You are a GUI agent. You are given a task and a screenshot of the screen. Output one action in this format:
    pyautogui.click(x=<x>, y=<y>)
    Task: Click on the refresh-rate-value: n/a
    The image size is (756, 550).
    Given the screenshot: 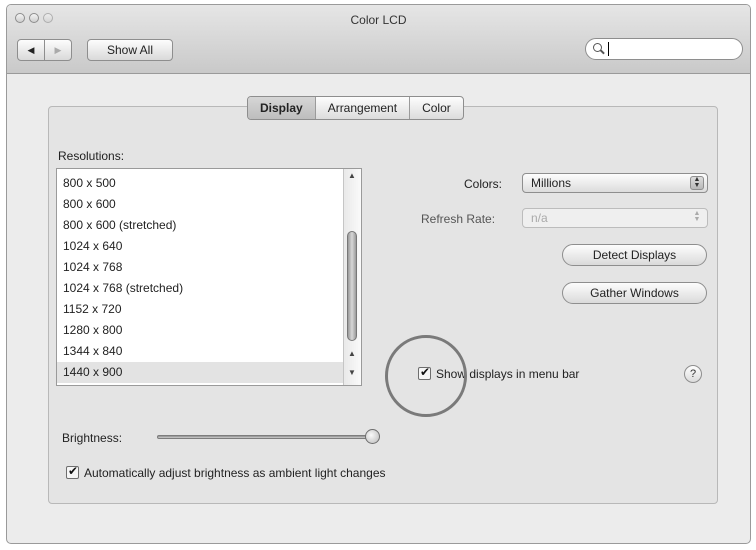 What is the action you would take?
    pyautogui.click(x=539, y=218)
    